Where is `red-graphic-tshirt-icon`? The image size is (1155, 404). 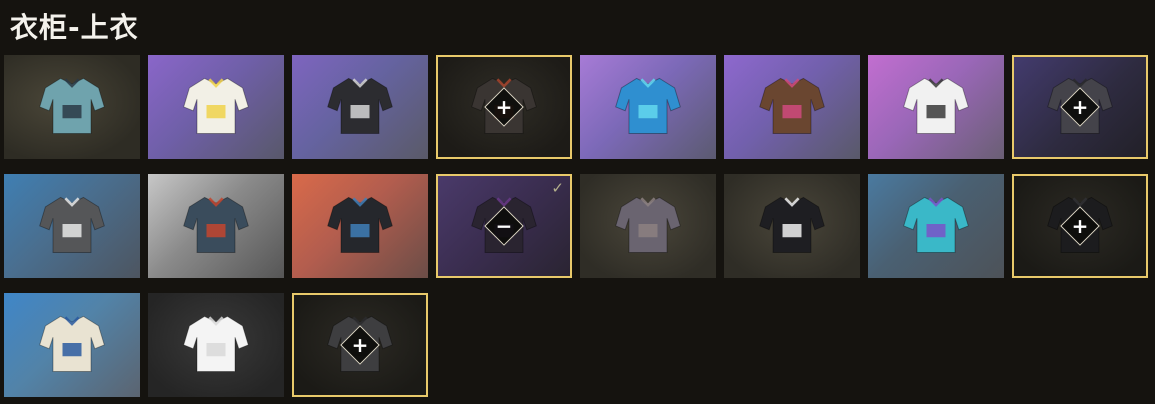 red-graphic-tshirt-icon is located at coordinates (216, 226).